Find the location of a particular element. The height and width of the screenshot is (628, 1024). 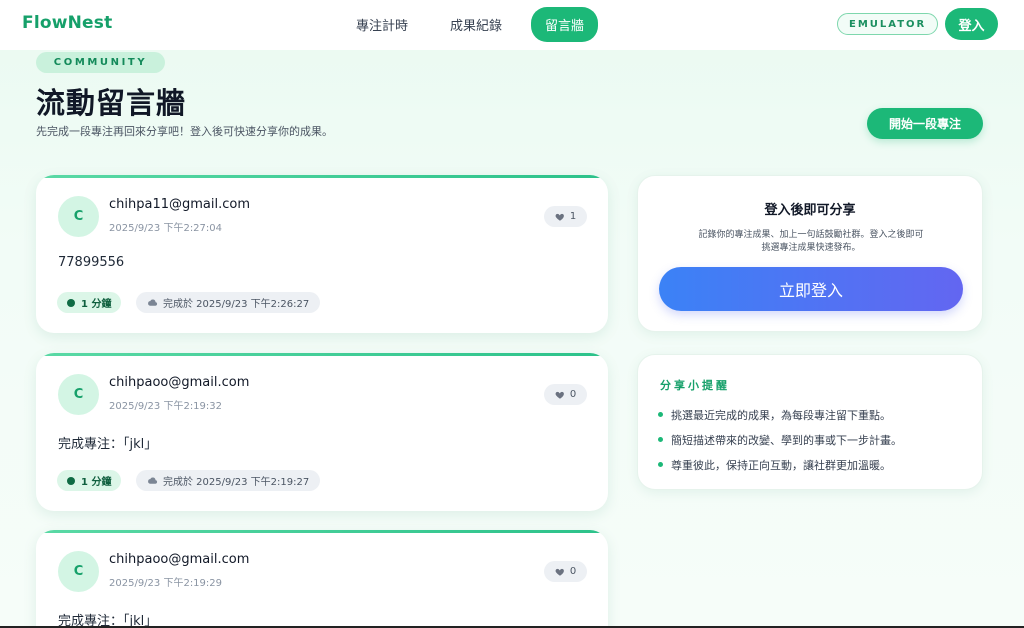

tips-title: 分享小提醒 is located at coordinates (695, 385).